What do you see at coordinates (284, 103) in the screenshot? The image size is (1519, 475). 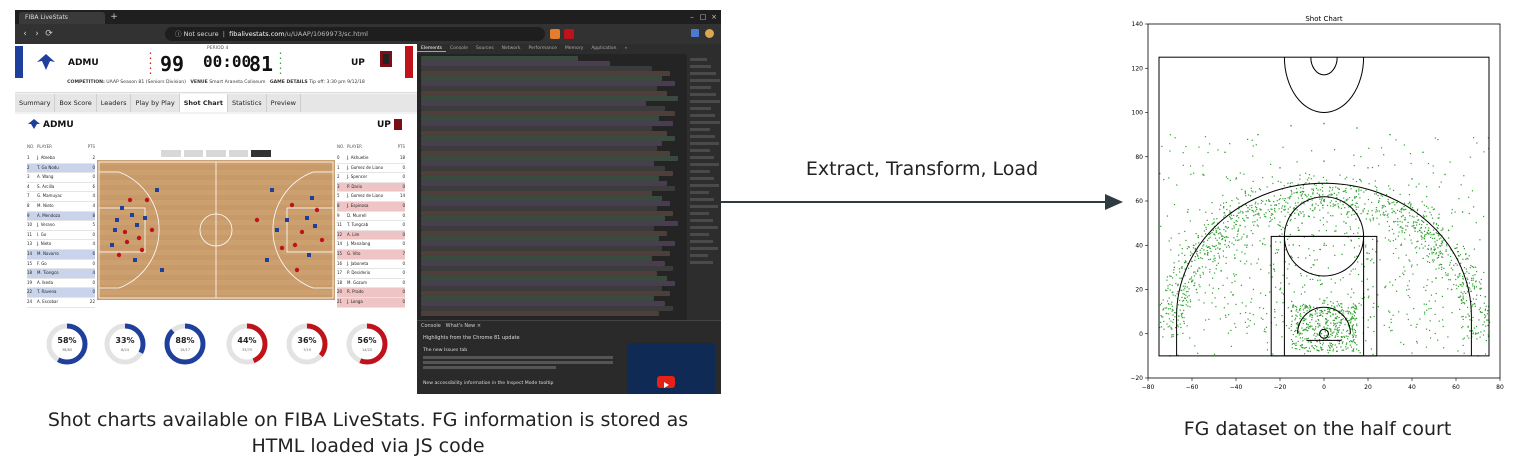 I see `tab-preview: Preview` at bounding box center [284, 103].